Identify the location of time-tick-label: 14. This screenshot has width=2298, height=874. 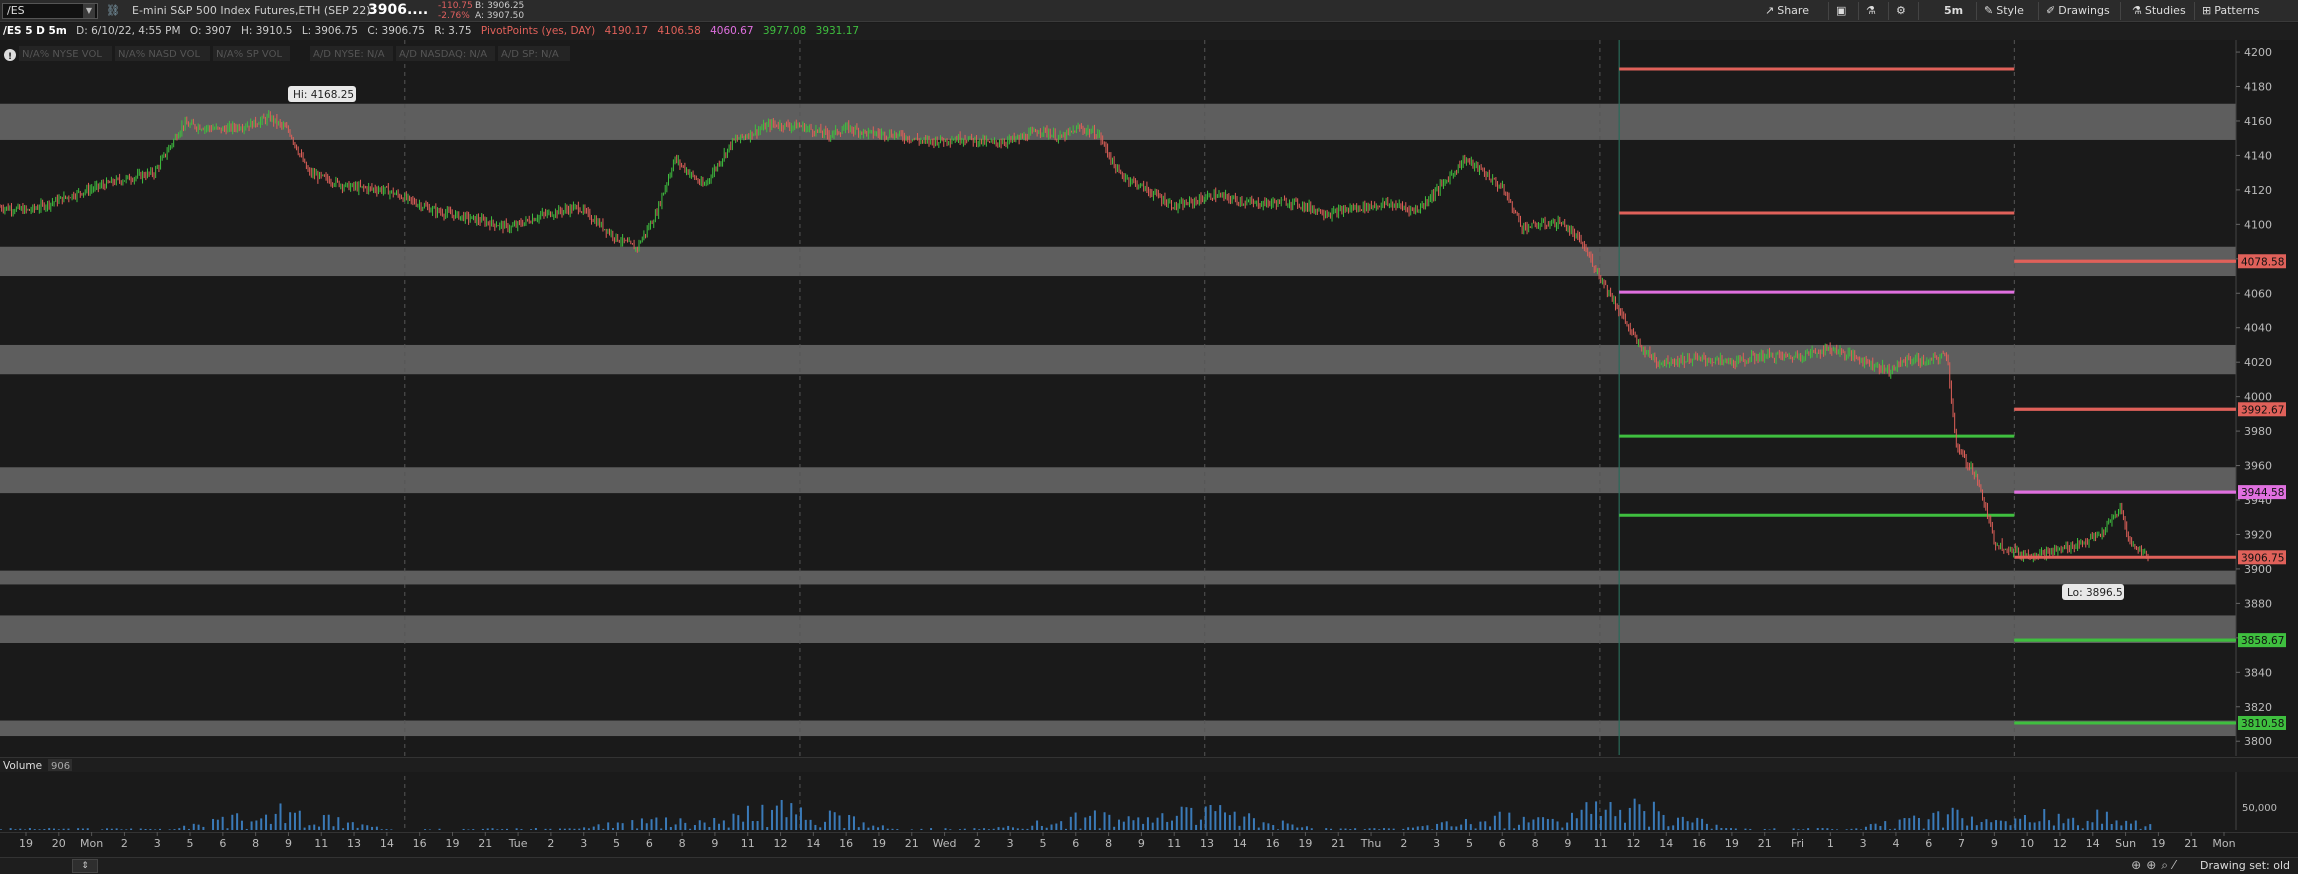
(813, 843).